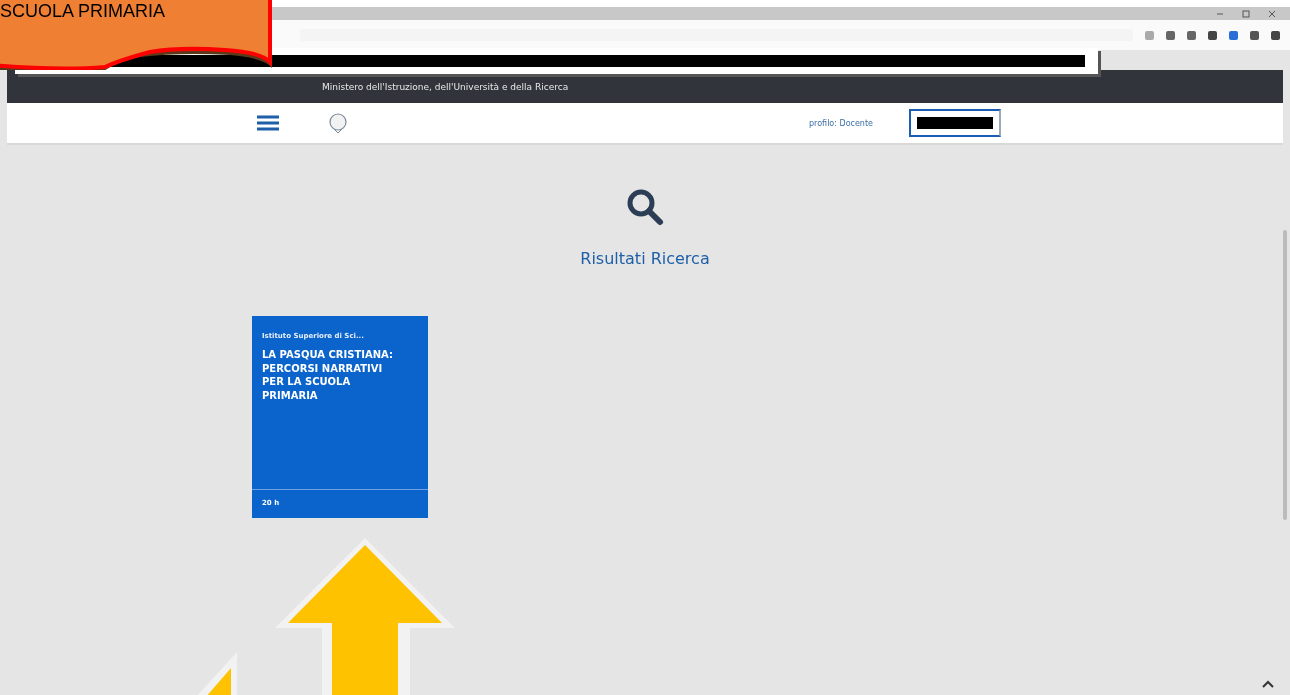 Image resolution: width=1290 pixels, height=695 pixels. Describe the element at coordinates (841, 123) in the screenshot. I see `profile-link: profilo: Docente` at that location.